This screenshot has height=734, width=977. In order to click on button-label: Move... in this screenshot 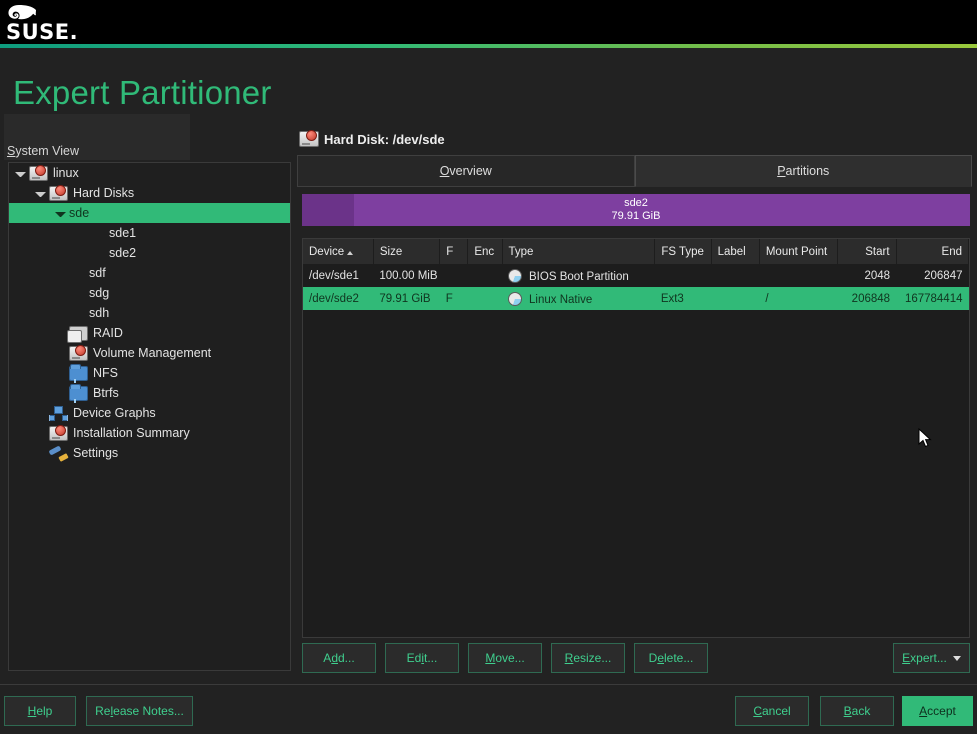, I will do `click(505, 658)`.